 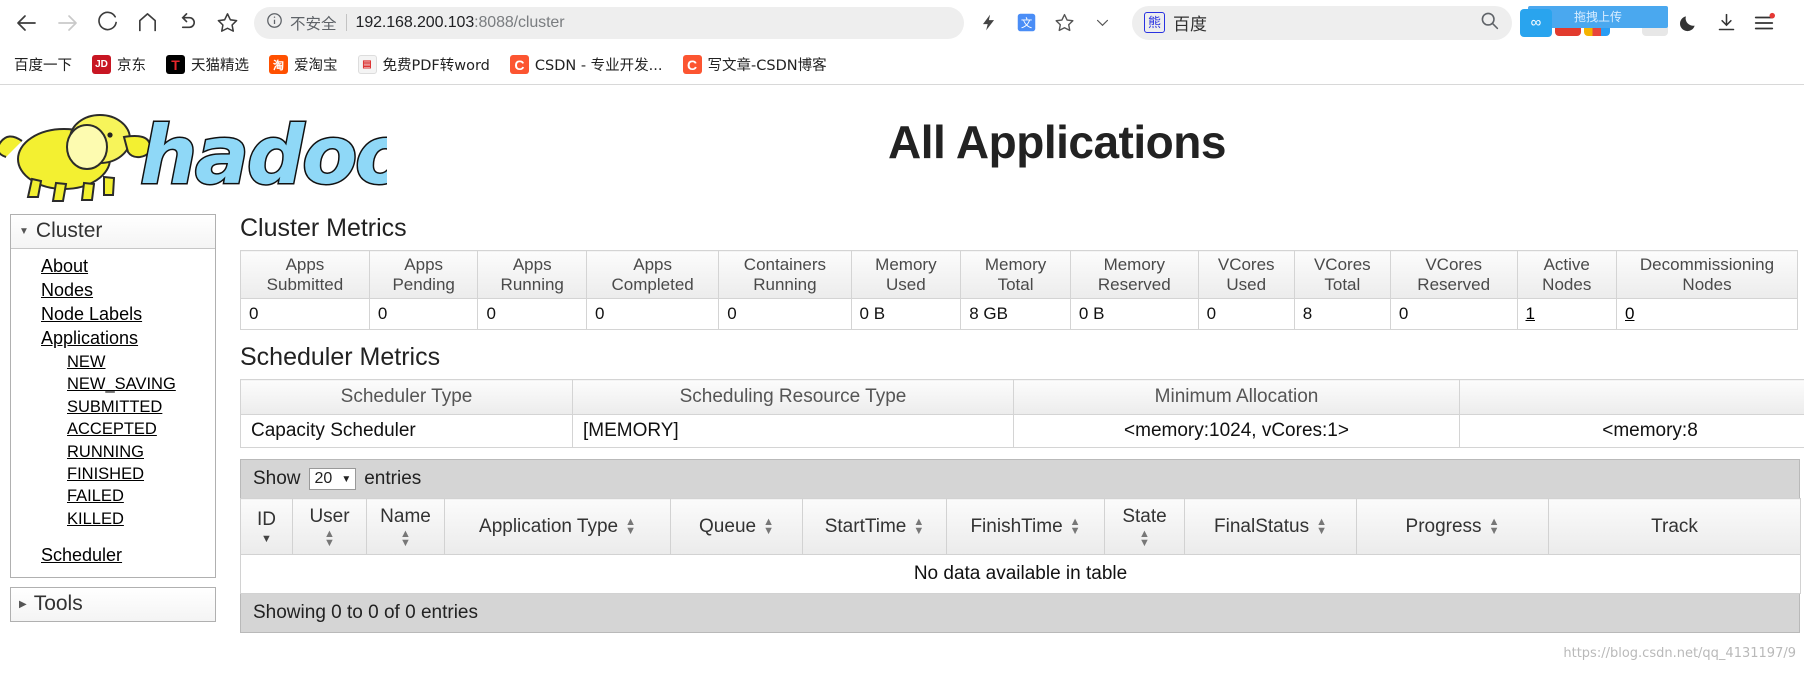 I want to click on lightning-icon, so click(x=988, y=23).